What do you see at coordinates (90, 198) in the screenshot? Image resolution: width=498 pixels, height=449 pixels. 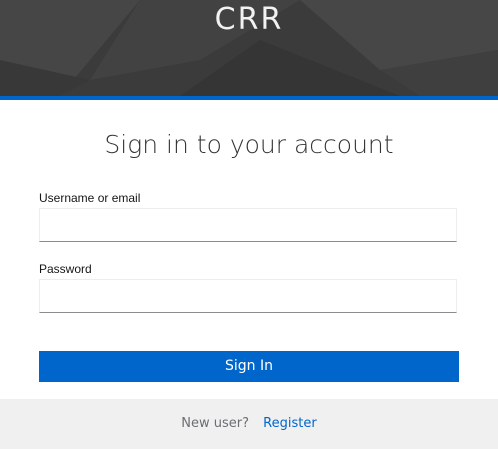 I see `username-label: Username or email` at bounding box center [90, 198].